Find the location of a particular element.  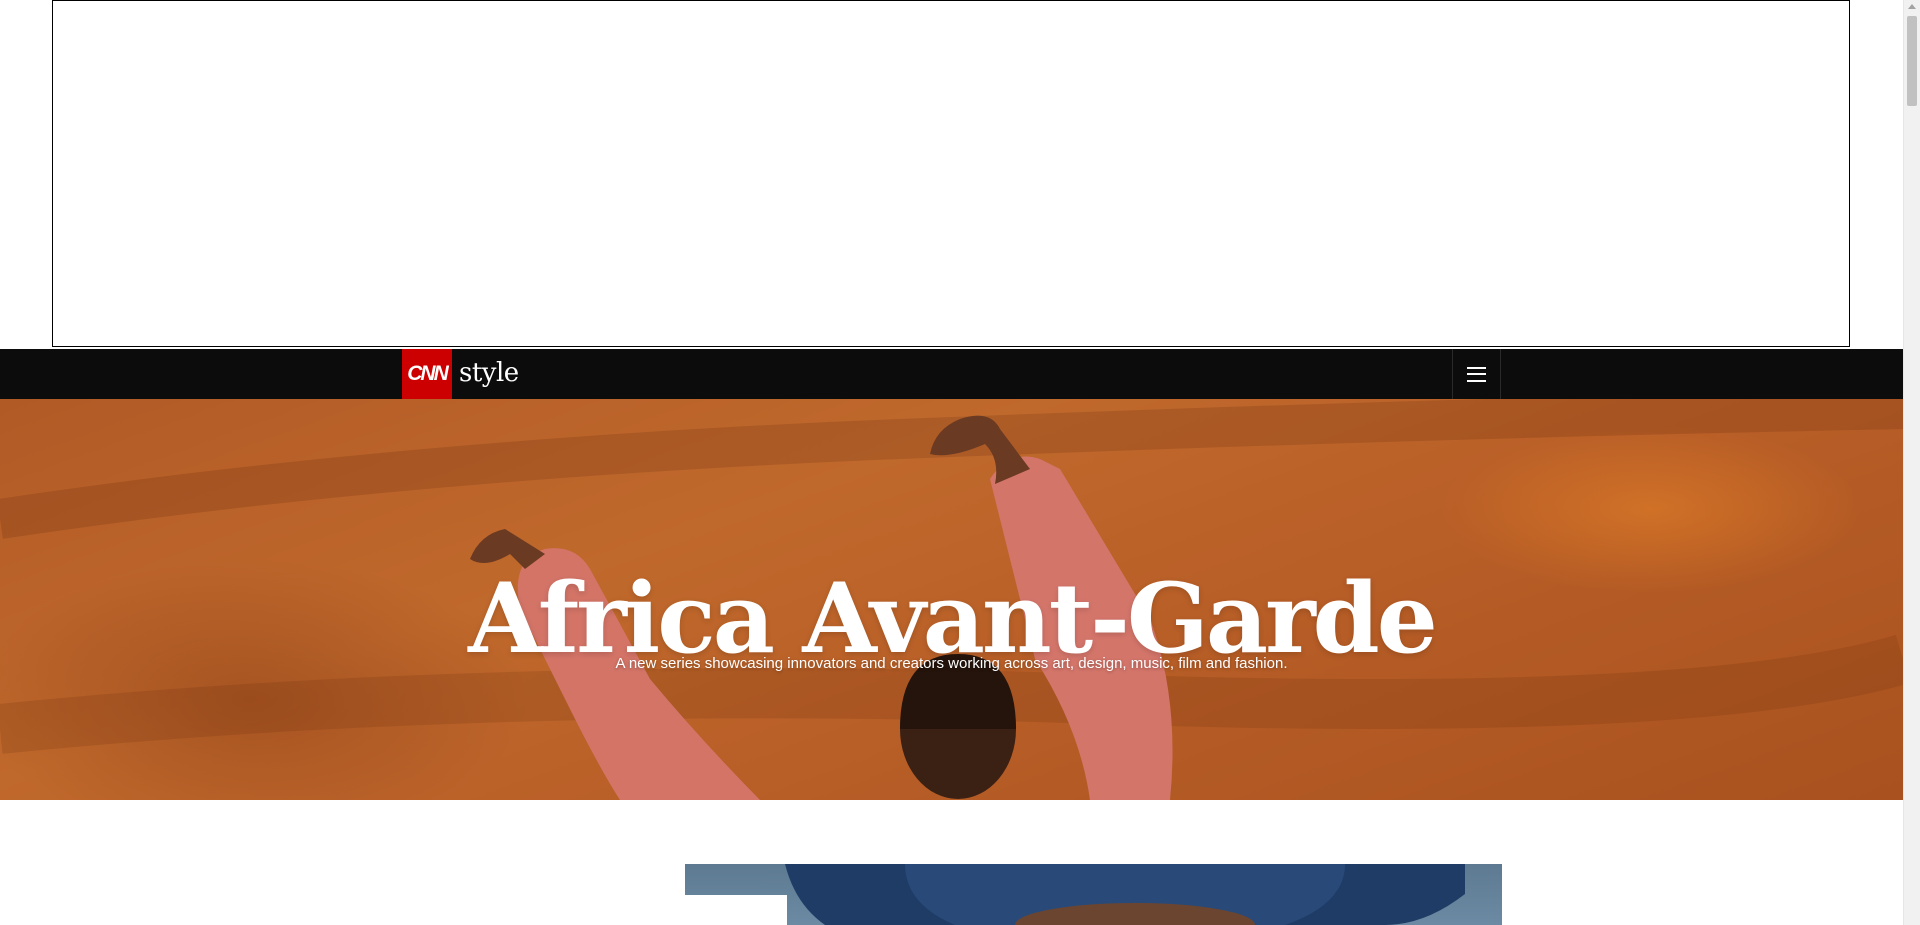

cnn-logo: CNN is located at coordinates (427, 374).